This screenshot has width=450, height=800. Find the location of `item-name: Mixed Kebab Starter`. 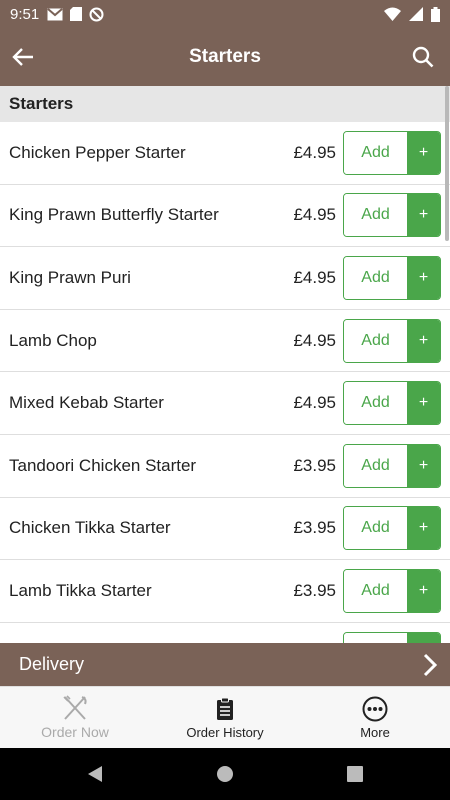

item-name: Mixed Kebab Starter is located at coordinates (86, 403).